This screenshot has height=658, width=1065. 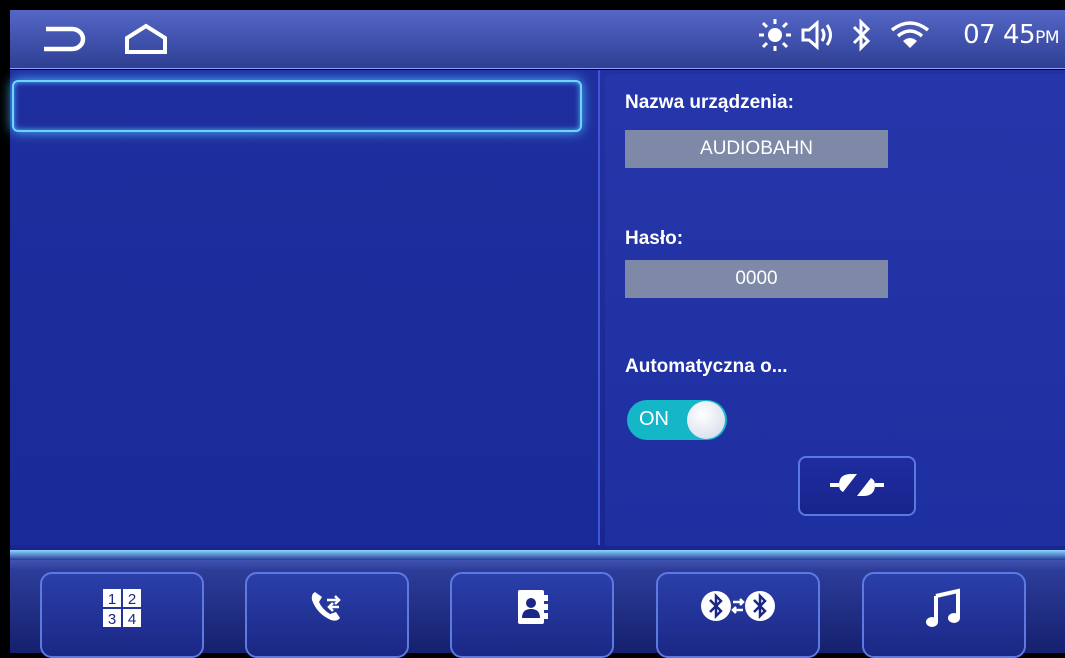 What do you see at coordinates (132, 619) in the screenshot?
I see `dialpad-digit-4: 4` at bounding box center [132, 619].